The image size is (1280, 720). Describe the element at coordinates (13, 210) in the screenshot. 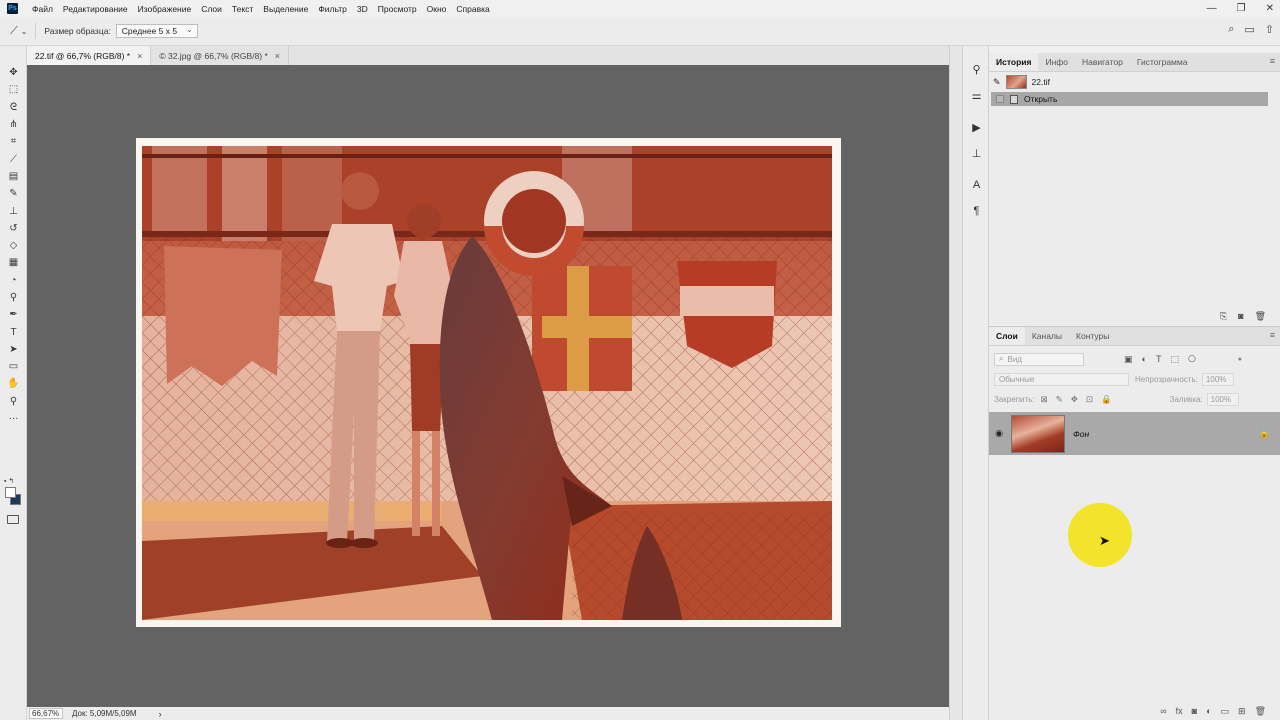

I see `clone-stamp-tool-icon: ⊥` at that location.